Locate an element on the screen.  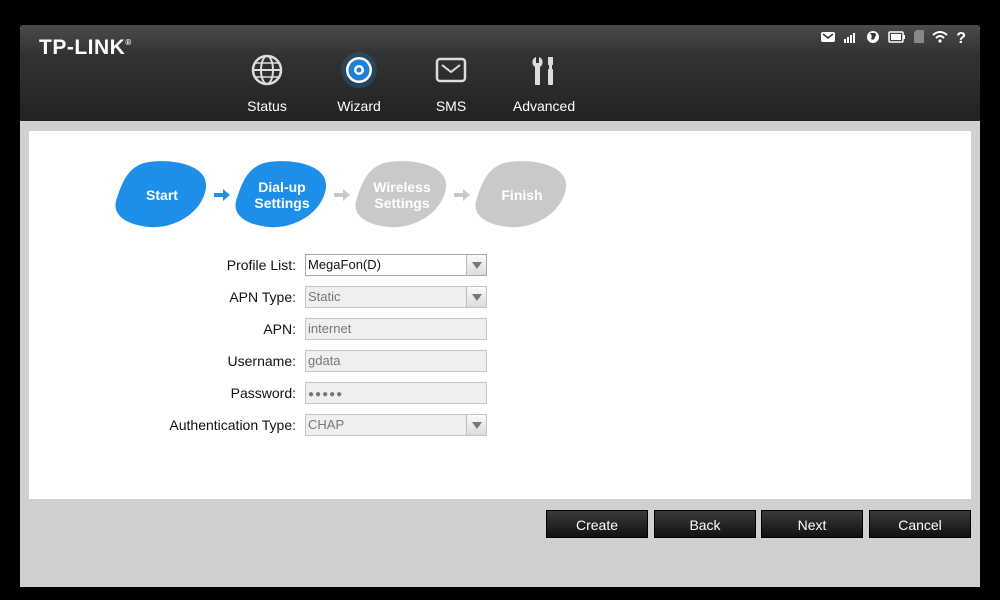
envelope-icon is located at coordinates (451, 71).